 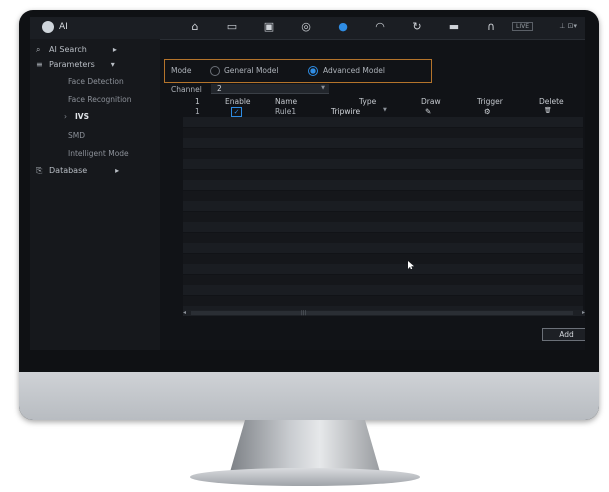 I want to click on top-bar: AI ⌂ ▭ ▣ ◎ ● ◠ ↻ ▬ ∩ LIVE ⊥ ⊡▾, so click(x=307, y=28).